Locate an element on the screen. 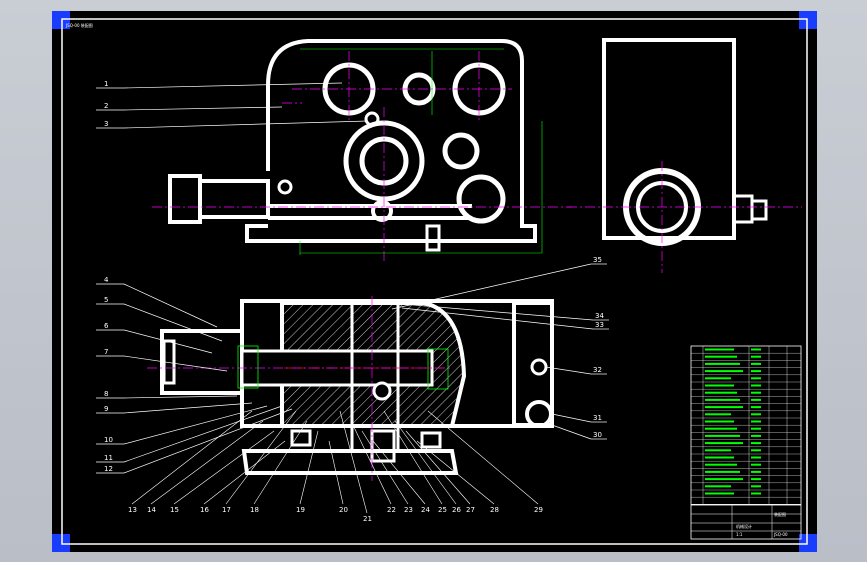 This screenshot has height=562, width=867. part-label-24: 24 is located at coordinates (425, 510).